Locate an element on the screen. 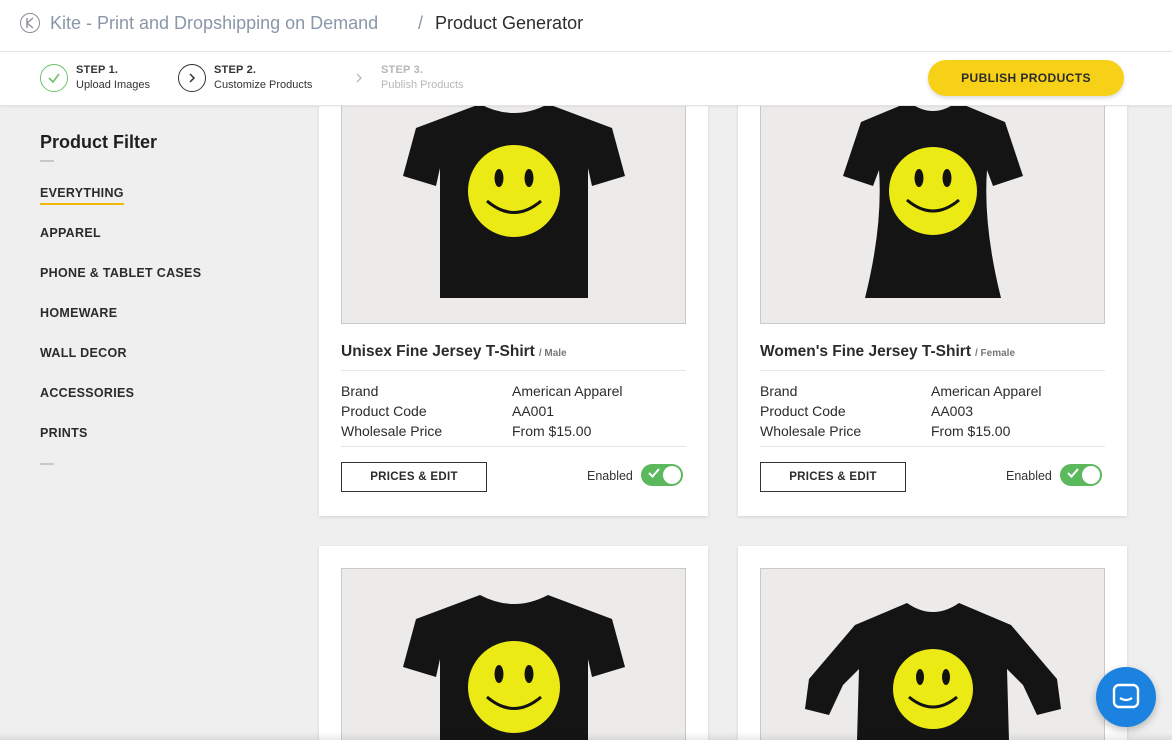 Image resolution: width=1172 pixels, height=740 pixels. filter-item-everything: EVERYTHING is located at coordinates (82, 195).